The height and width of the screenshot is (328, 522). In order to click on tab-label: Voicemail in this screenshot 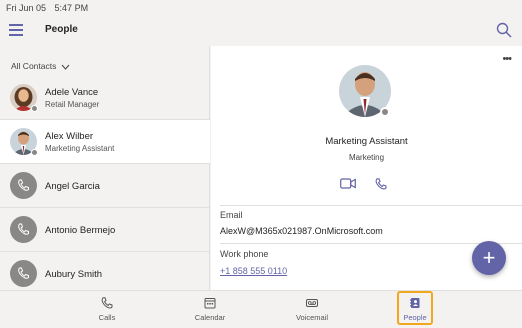, I will do `click(312, 317)`.